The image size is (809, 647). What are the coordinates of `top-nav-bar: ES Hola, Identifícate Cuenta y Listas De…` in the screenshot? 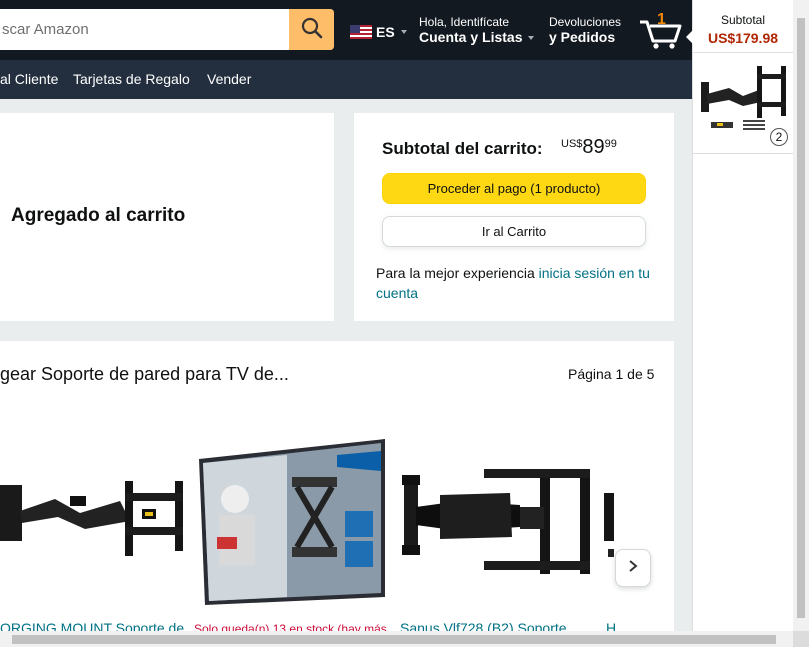 It's located at (346, 30).